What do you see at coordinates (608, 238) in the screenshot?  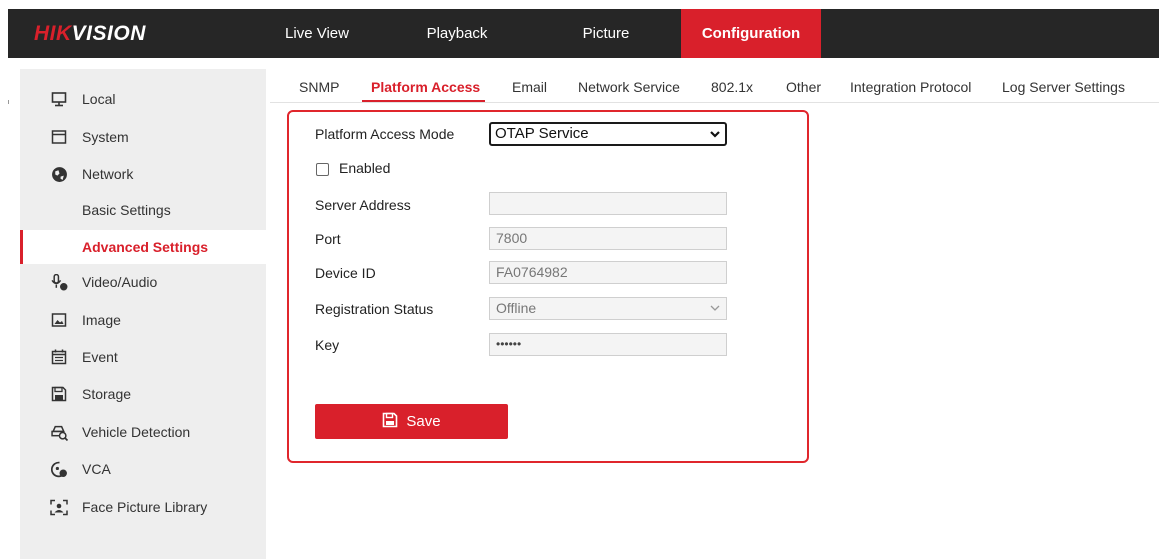 I see `port-field: 7800` at bounding box center [608, 238].